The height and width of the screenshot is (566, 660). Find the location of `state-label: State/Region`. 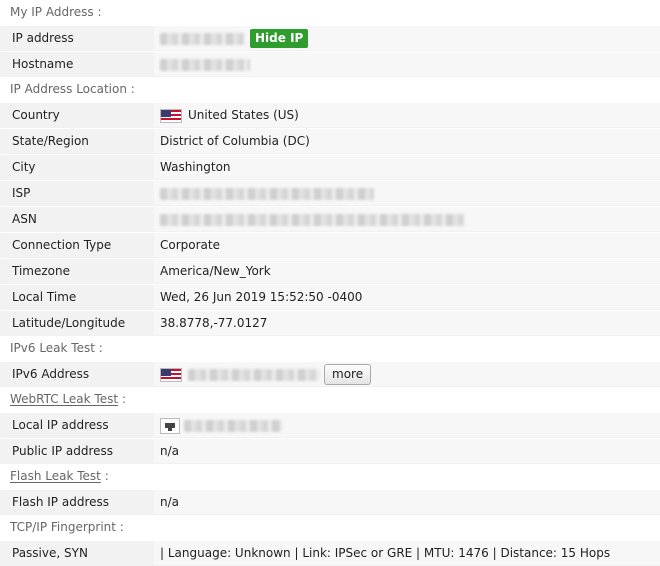

state-label: State/Region is located at coordinates (80, 141).